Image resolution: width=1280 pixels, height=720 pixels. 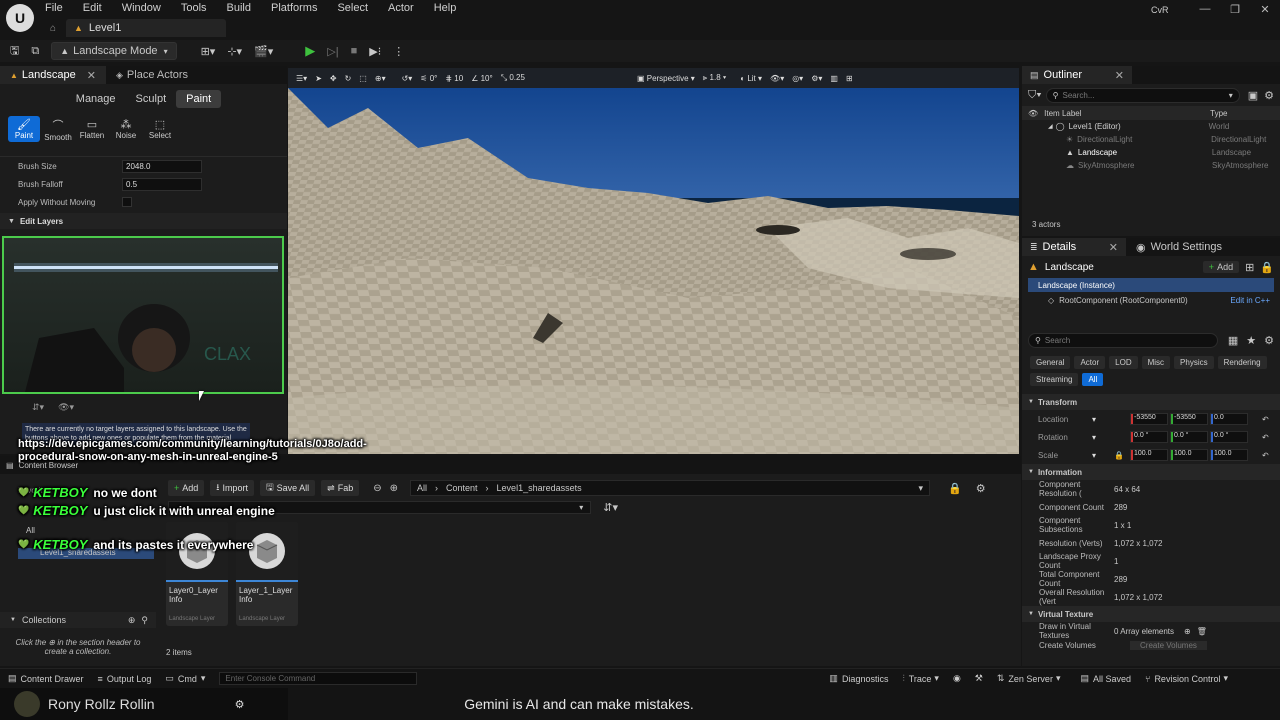 What do you see at coordinates (1265, 419) in the screenshot?
I see `reset-icon: ↶` at bounding box center [1265, 419].